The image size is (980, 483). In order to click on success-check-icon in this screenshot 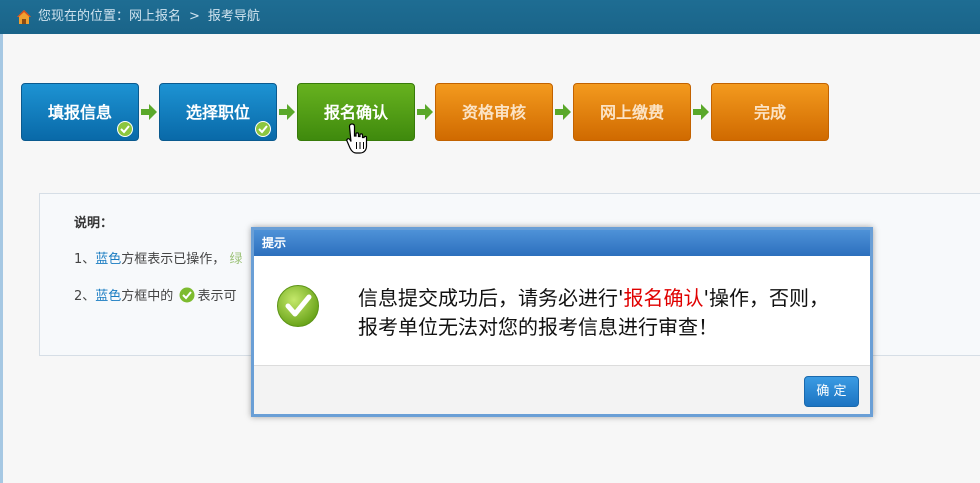, I will do `click(298, 306)`.